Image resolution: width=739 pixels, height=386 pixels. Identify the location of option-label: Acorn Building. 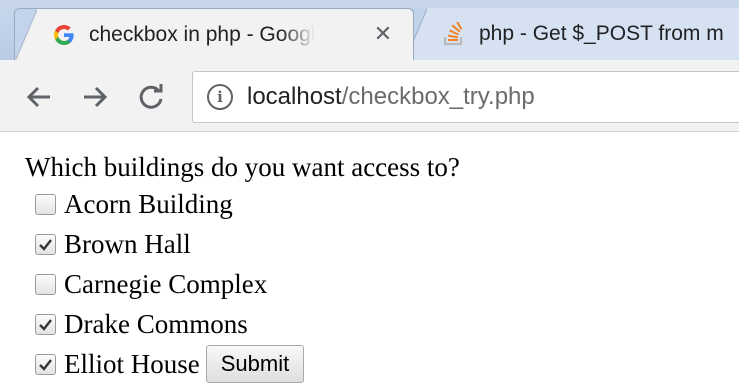
(148, 203).